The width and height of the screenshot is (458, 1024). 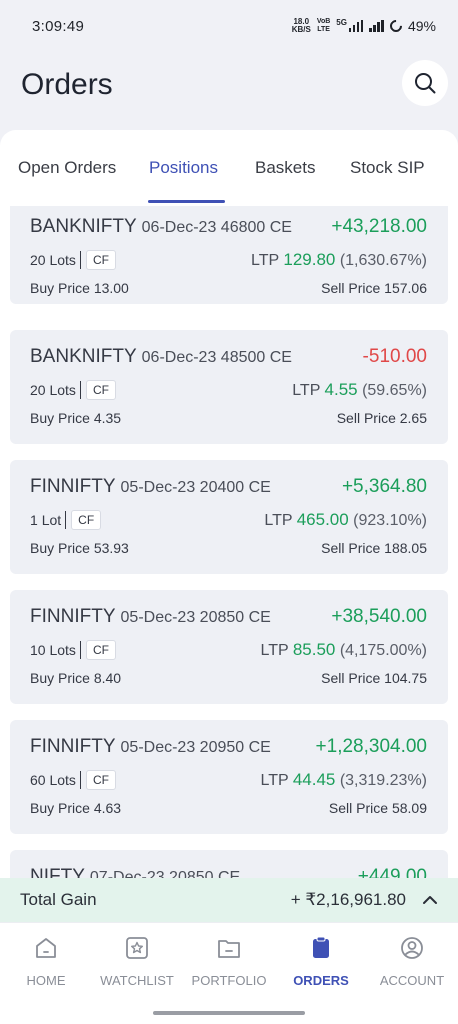 I want to click on position-lots-row: 1 Lot CF, so click(x=66, y=520).